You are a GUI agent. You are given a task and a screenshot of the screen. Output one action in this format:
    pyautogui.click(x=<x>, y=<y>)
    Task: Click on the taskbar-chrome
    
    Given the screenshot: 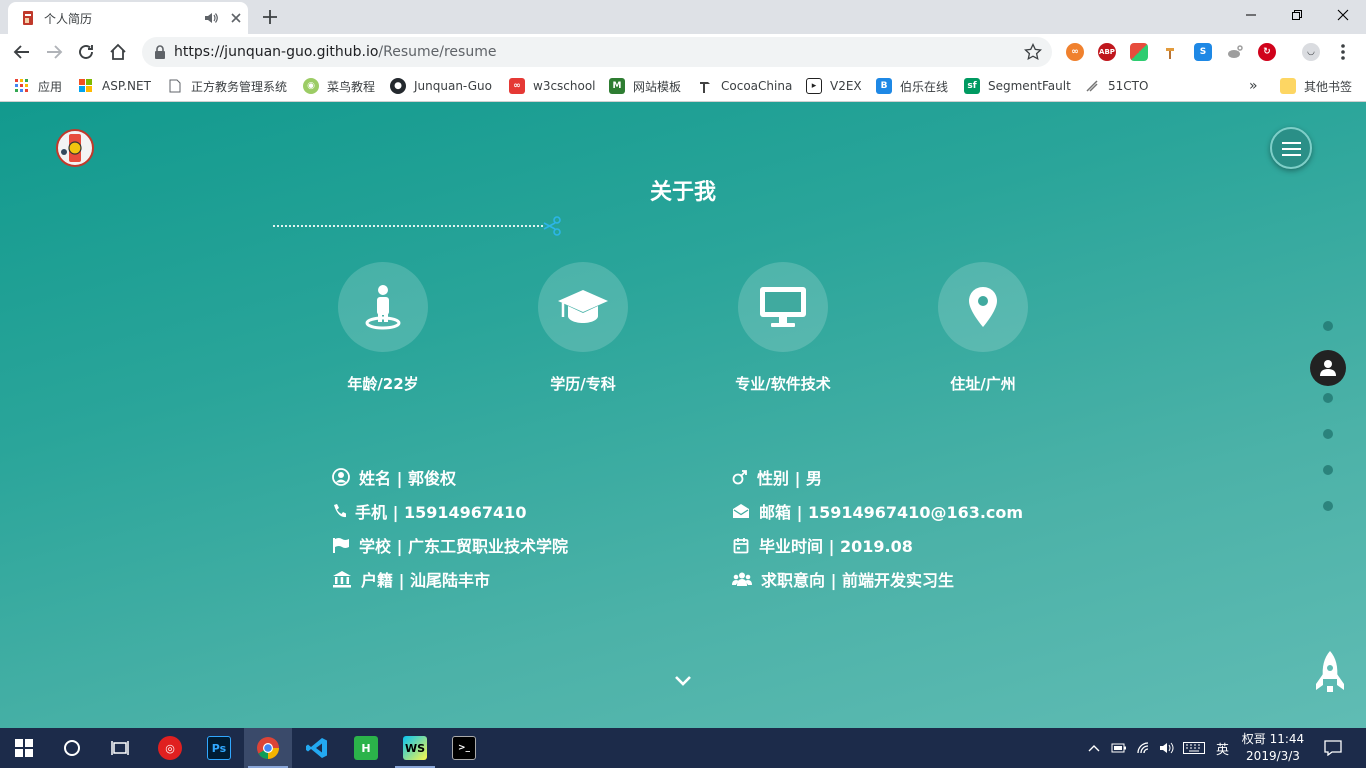 What is the action you would take?
    pyautogui.click(x=268, y=748)
    